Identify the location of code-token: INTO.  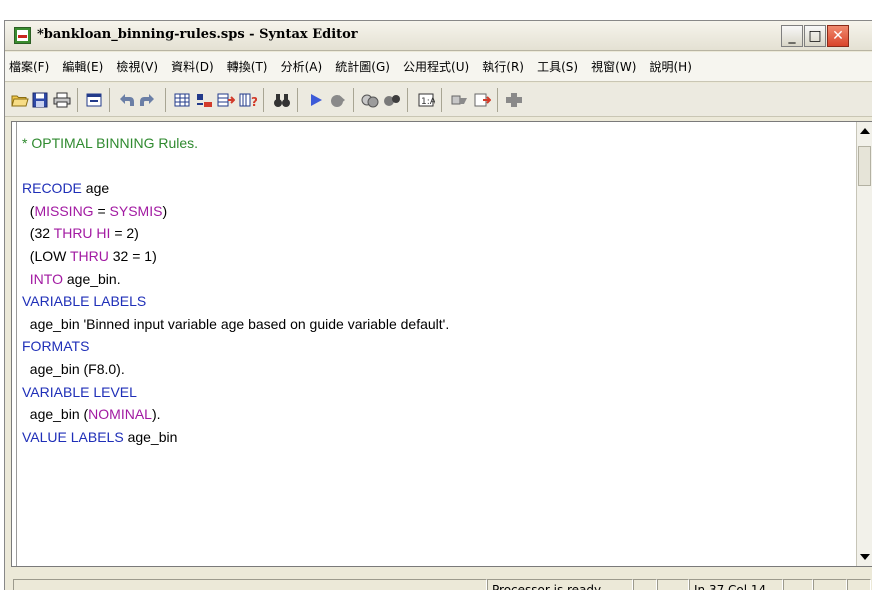
(46, 278).